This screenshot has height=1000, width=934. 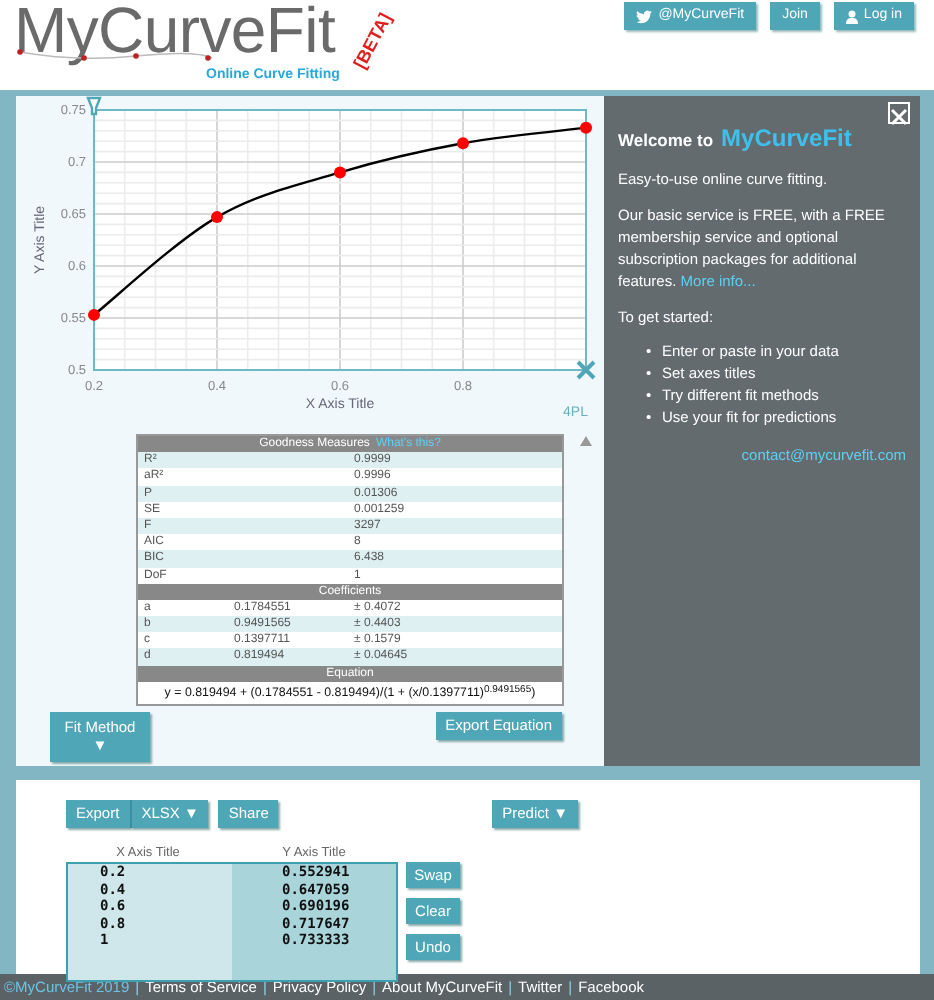 What do you see at coordinates (175, 33) in the screenshot?
I see `logo: MyCurveFit` at bounding box center [175, 33].